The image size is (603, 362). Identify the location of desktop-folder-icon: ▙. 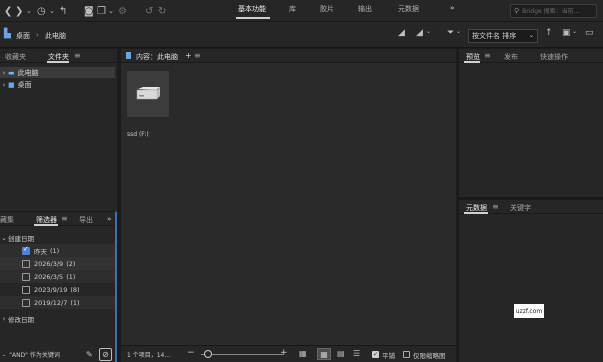
(7, 34).